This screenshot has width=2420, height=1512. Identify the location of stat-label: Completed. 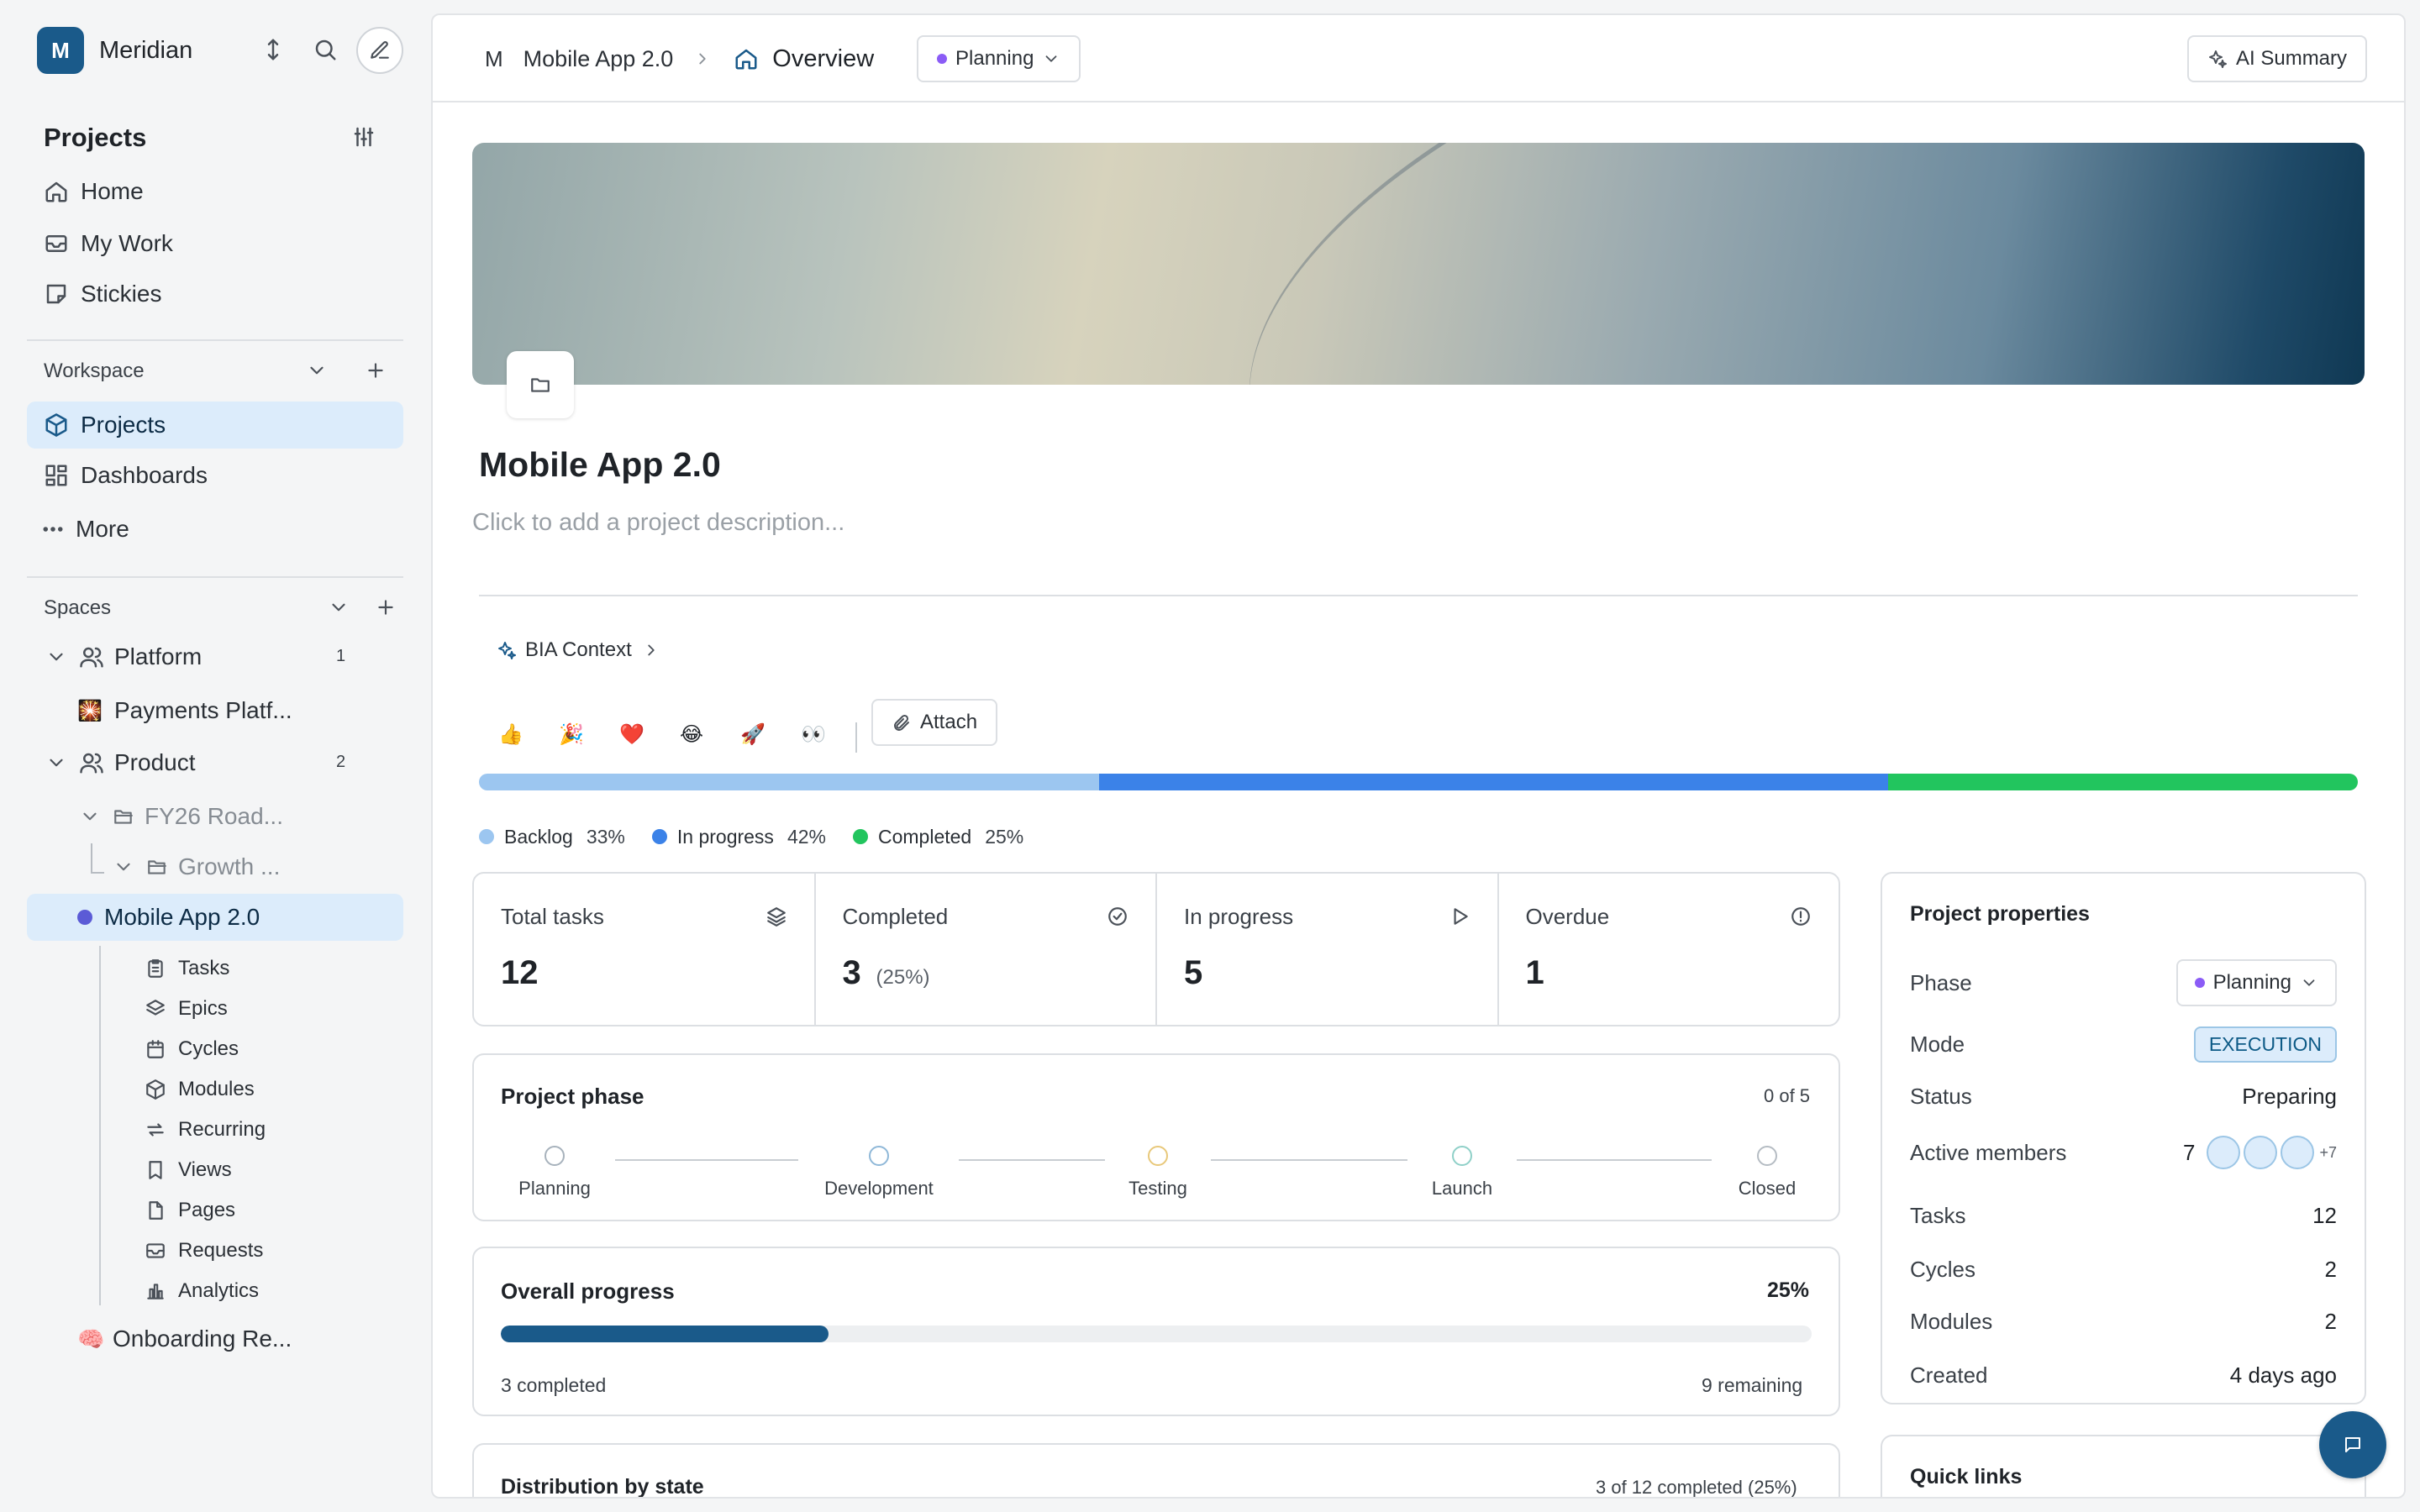
(896, 916).